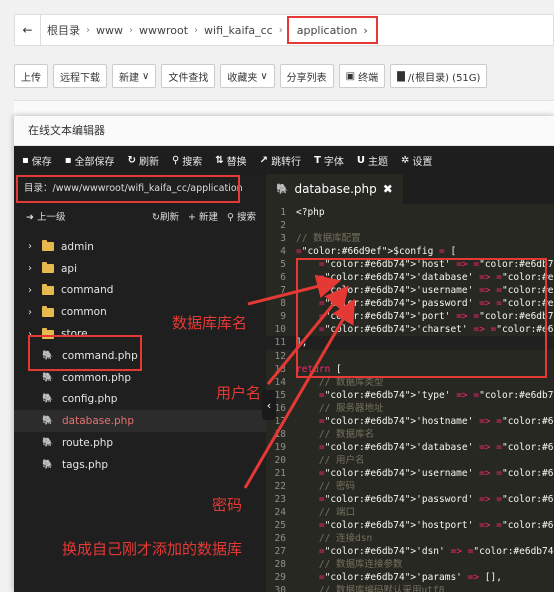 The height and width of the screenshot is (592, 554). Describe the element at coordinates (140, 443) in the screenshot. I see `tree-file-route: 🐘 route.php` at that location.